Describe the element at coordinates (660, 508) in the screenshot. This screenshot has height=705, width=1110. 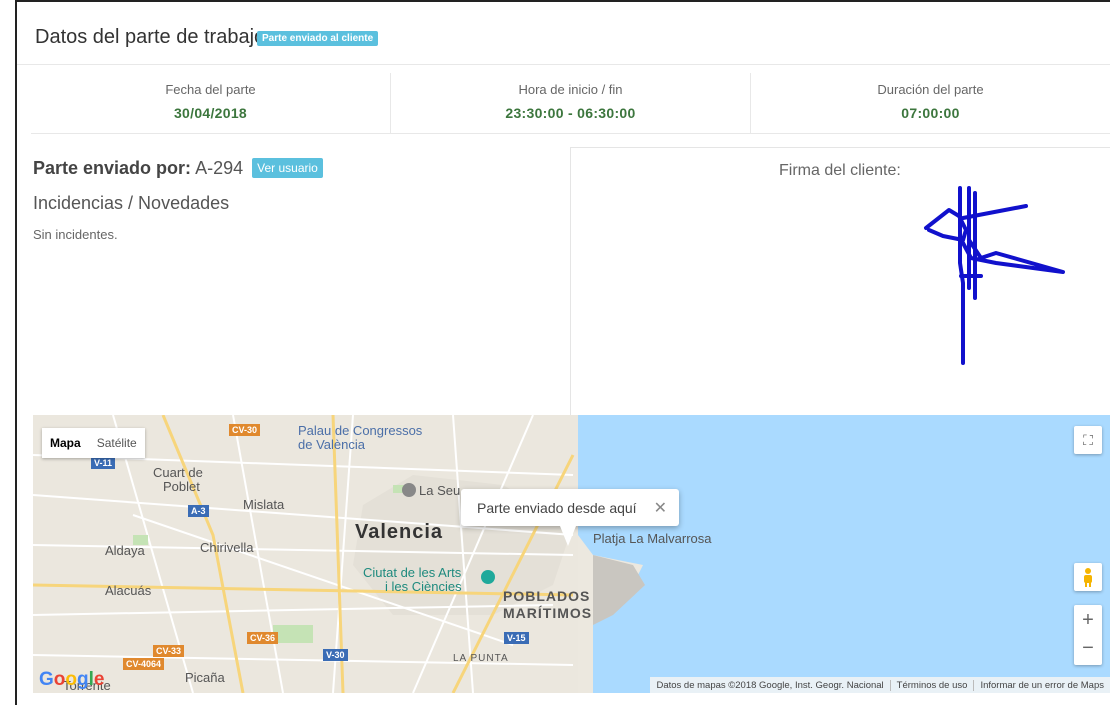
I see `close-icon: ✕` at that location.